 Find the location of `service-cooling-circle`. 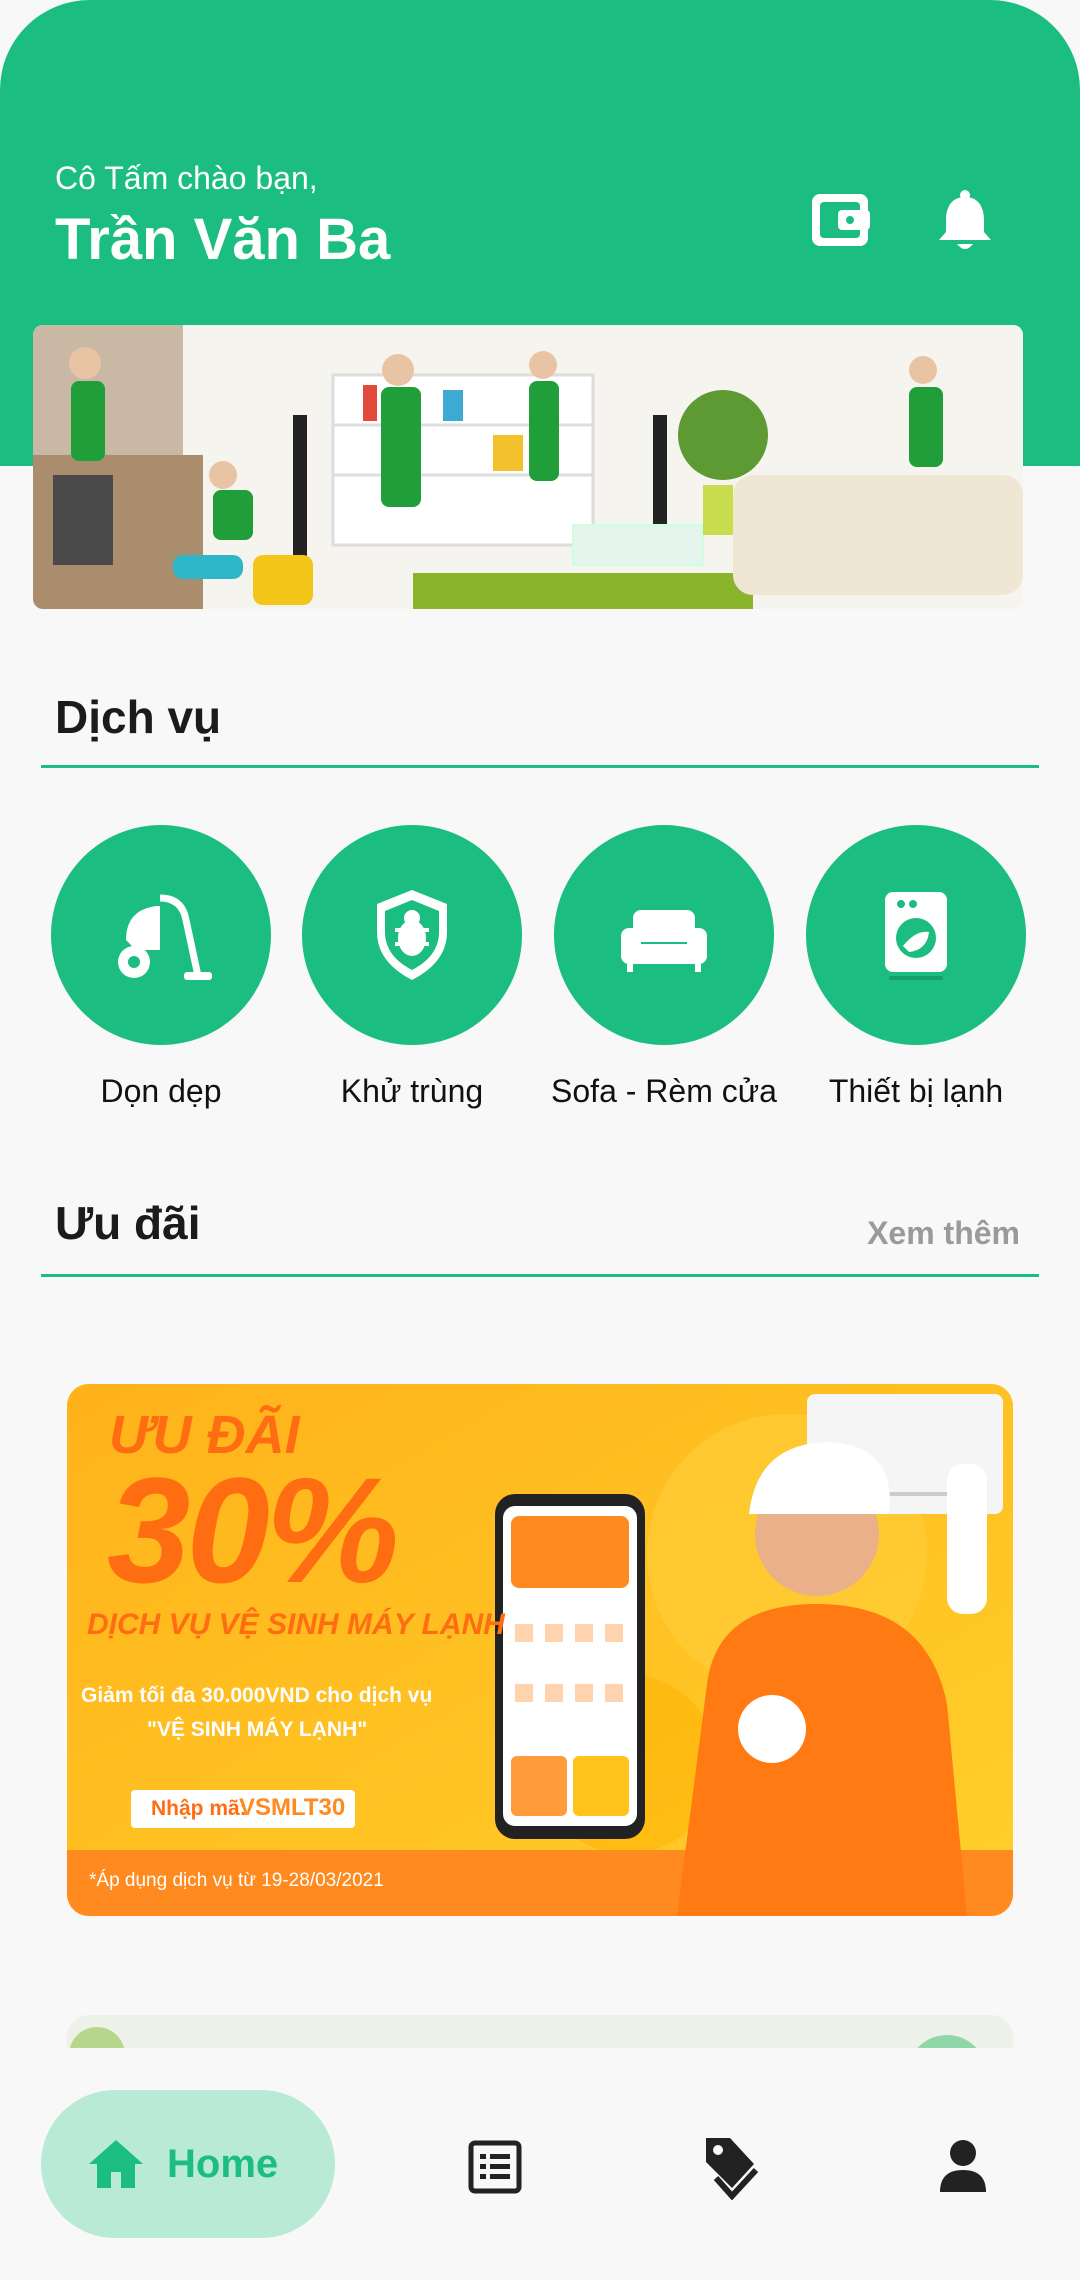

service-cooling-circle is located at coordinates (916, 935).